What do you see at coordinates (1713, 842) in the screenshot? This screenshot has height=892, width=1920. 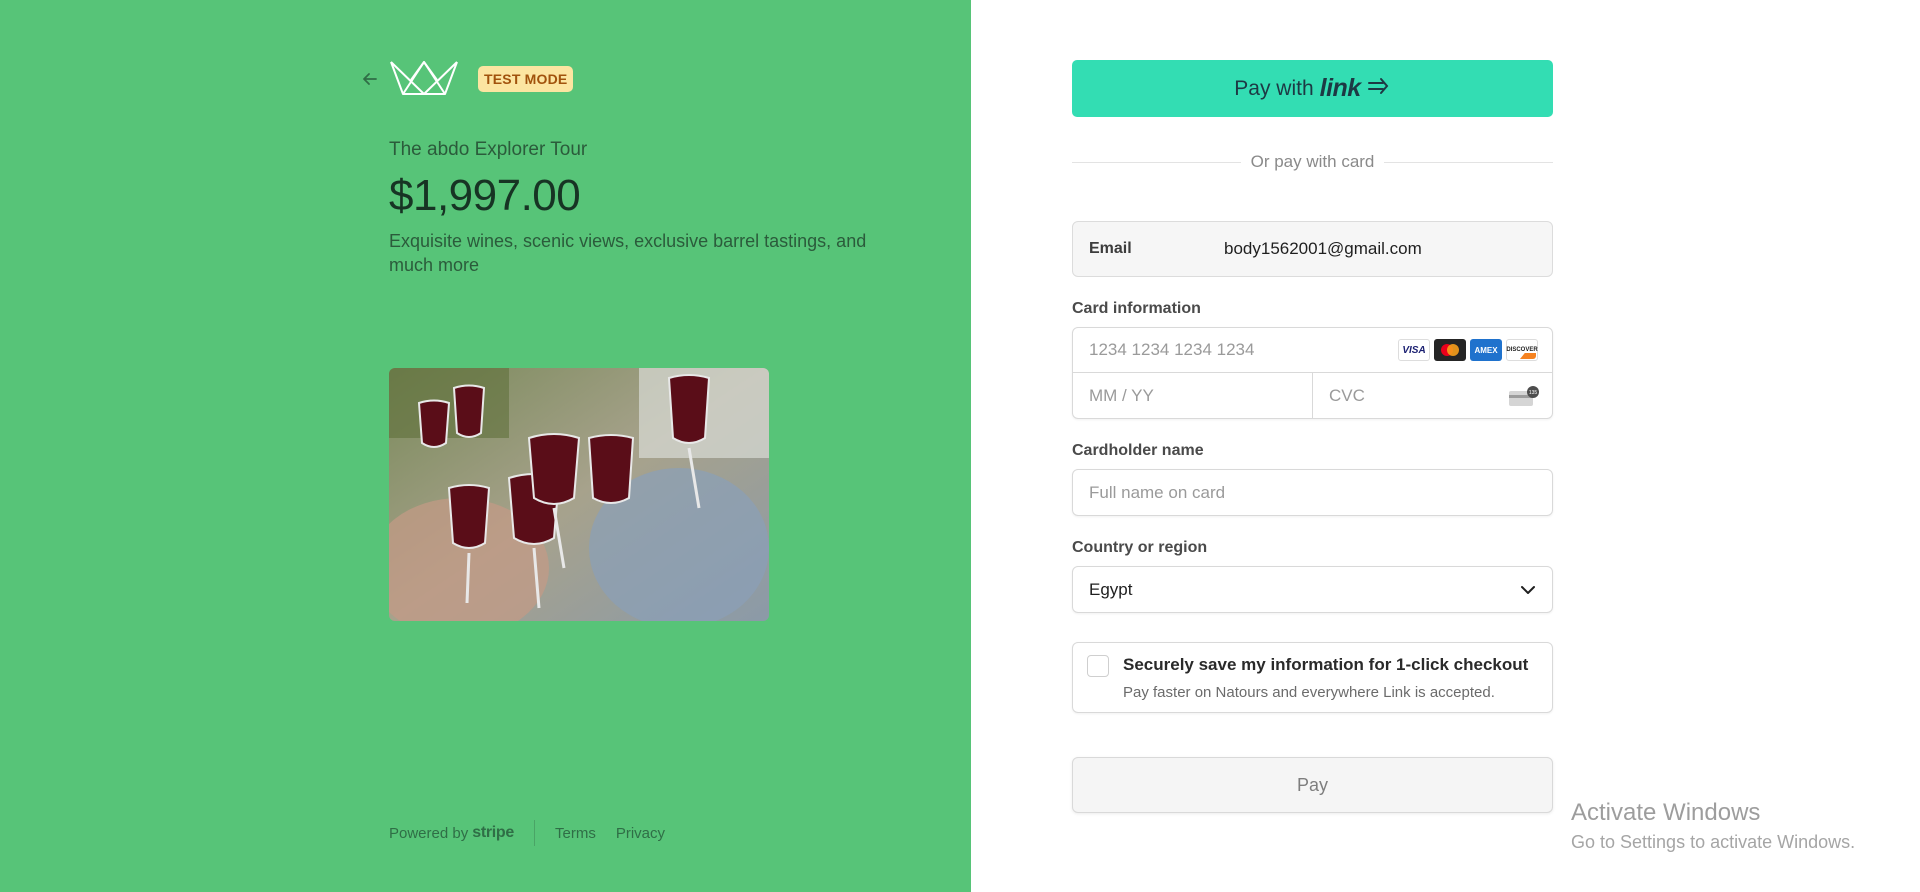 I see `activate-windows-subtitle: Go to Settings to activate Windows.` at bounding box center [1713, 842].